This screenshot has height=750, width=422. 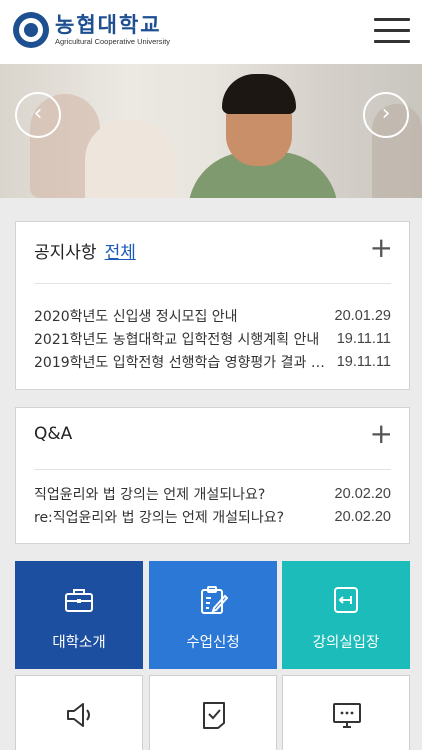 I want to click on notice-item-title: 2020학년도 신입생 정시모집 안내, so click(x=184, y=316).